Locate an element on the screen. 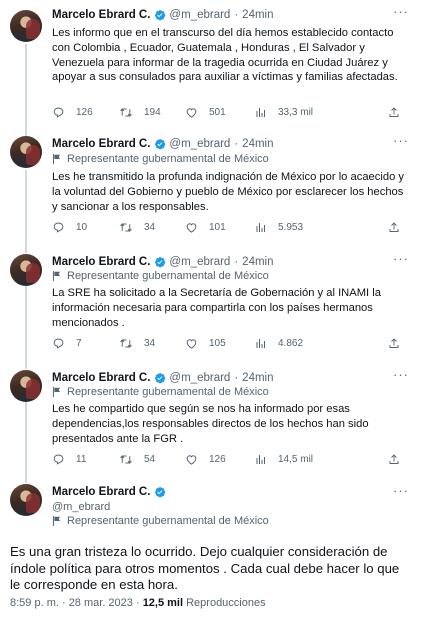  reply-button: 10 is located at coordinates (69, 227).